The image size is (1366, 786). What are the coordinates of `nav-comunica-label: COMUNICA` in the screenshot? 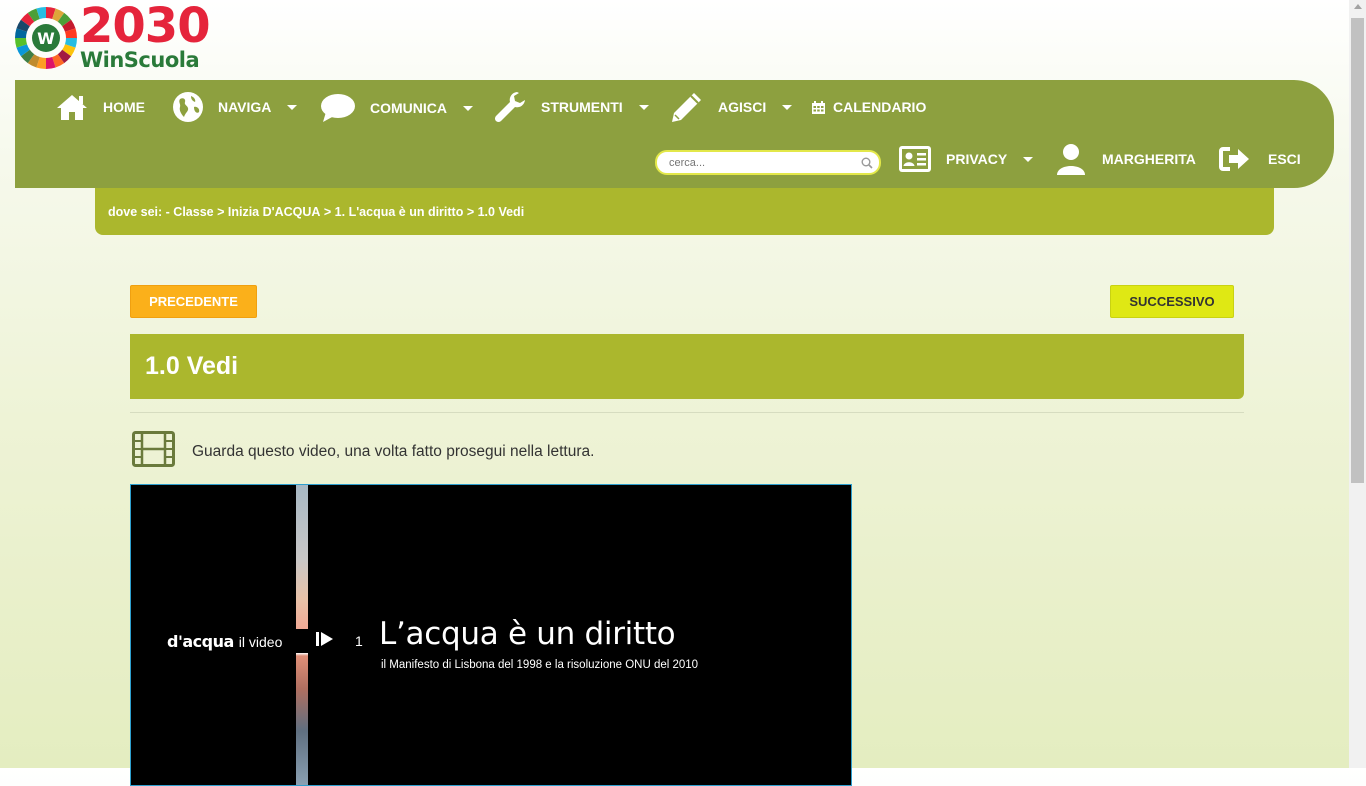 It's located at (408, 108).